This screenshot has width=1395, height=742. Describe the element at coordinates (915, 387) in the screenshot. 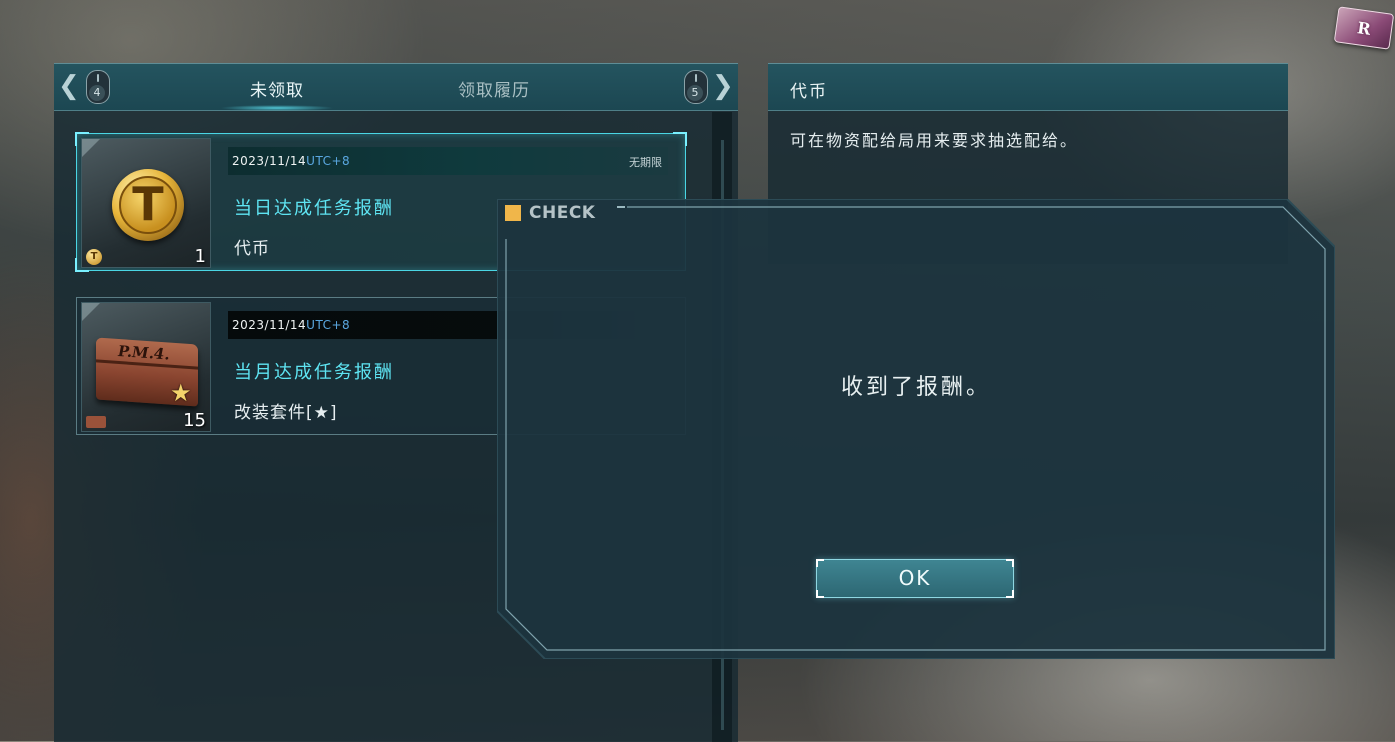

I see `dialog-message: 收到了报酬。` at that location.